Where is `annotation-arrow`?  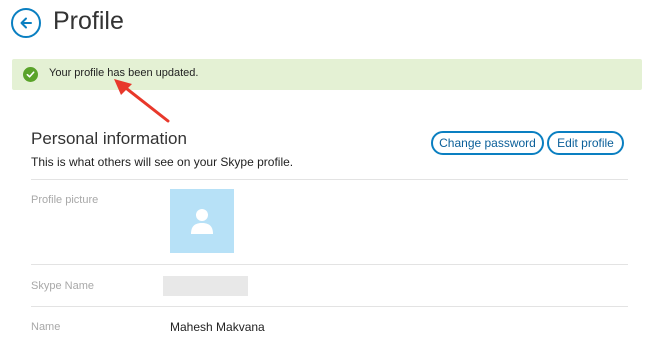
annotation-arrow is located at coordinates (142, 101).